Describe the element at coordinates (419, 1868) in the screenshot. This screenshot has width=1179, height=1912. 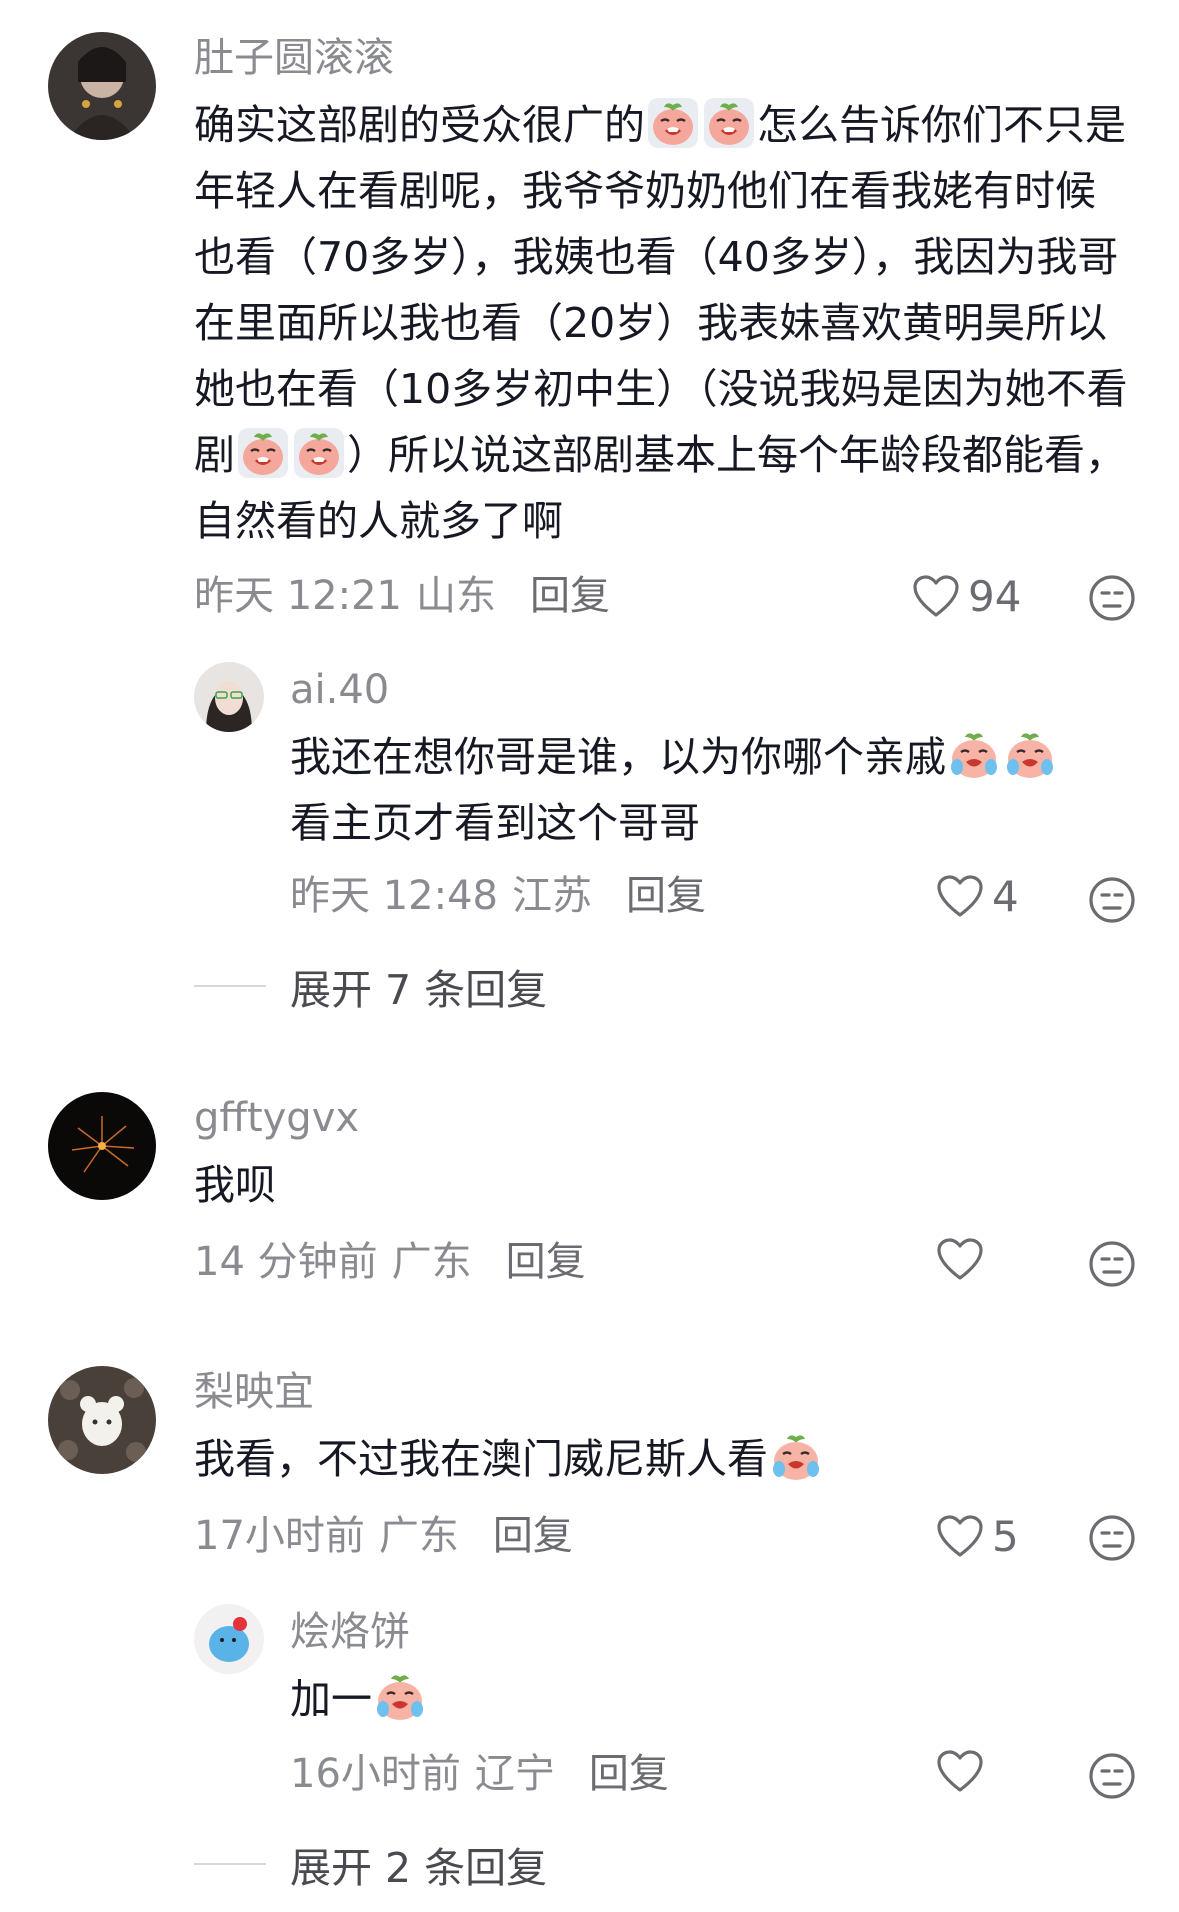
I see `expand-replies-label: 展开 2 条回复` at that location.